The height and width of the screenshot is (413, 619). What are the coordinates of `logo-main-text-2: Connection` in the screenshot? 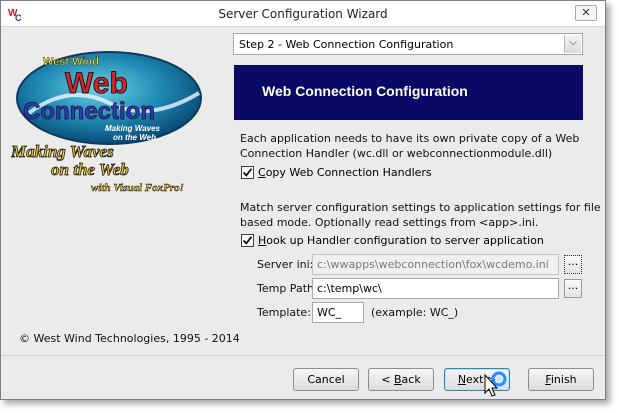 It's located at (89, 111).